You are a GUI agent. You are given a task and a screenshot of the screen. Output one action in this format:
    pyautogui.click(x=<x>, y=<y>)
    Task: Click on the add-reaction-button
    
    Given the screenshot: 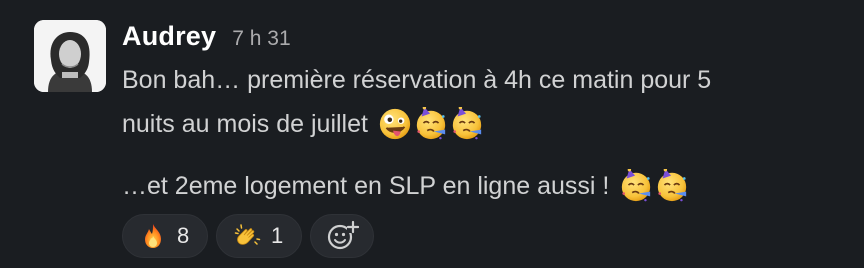 What is the action you would take?
    pyautogui.click(x=342, y=236)
    